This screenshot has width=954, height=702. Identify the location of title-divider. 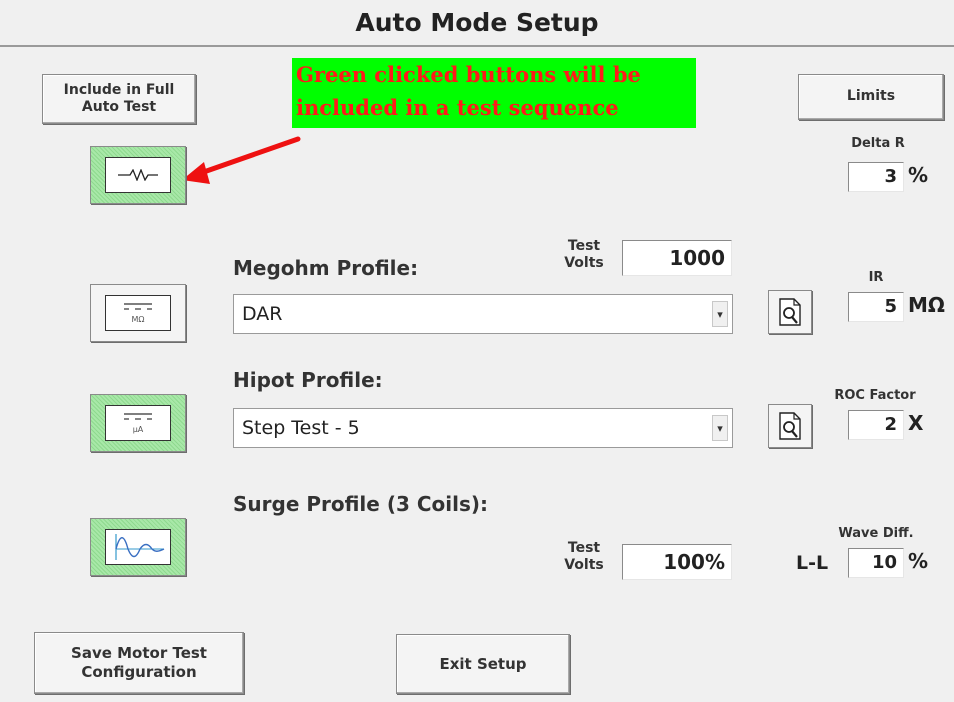
(477, 46).